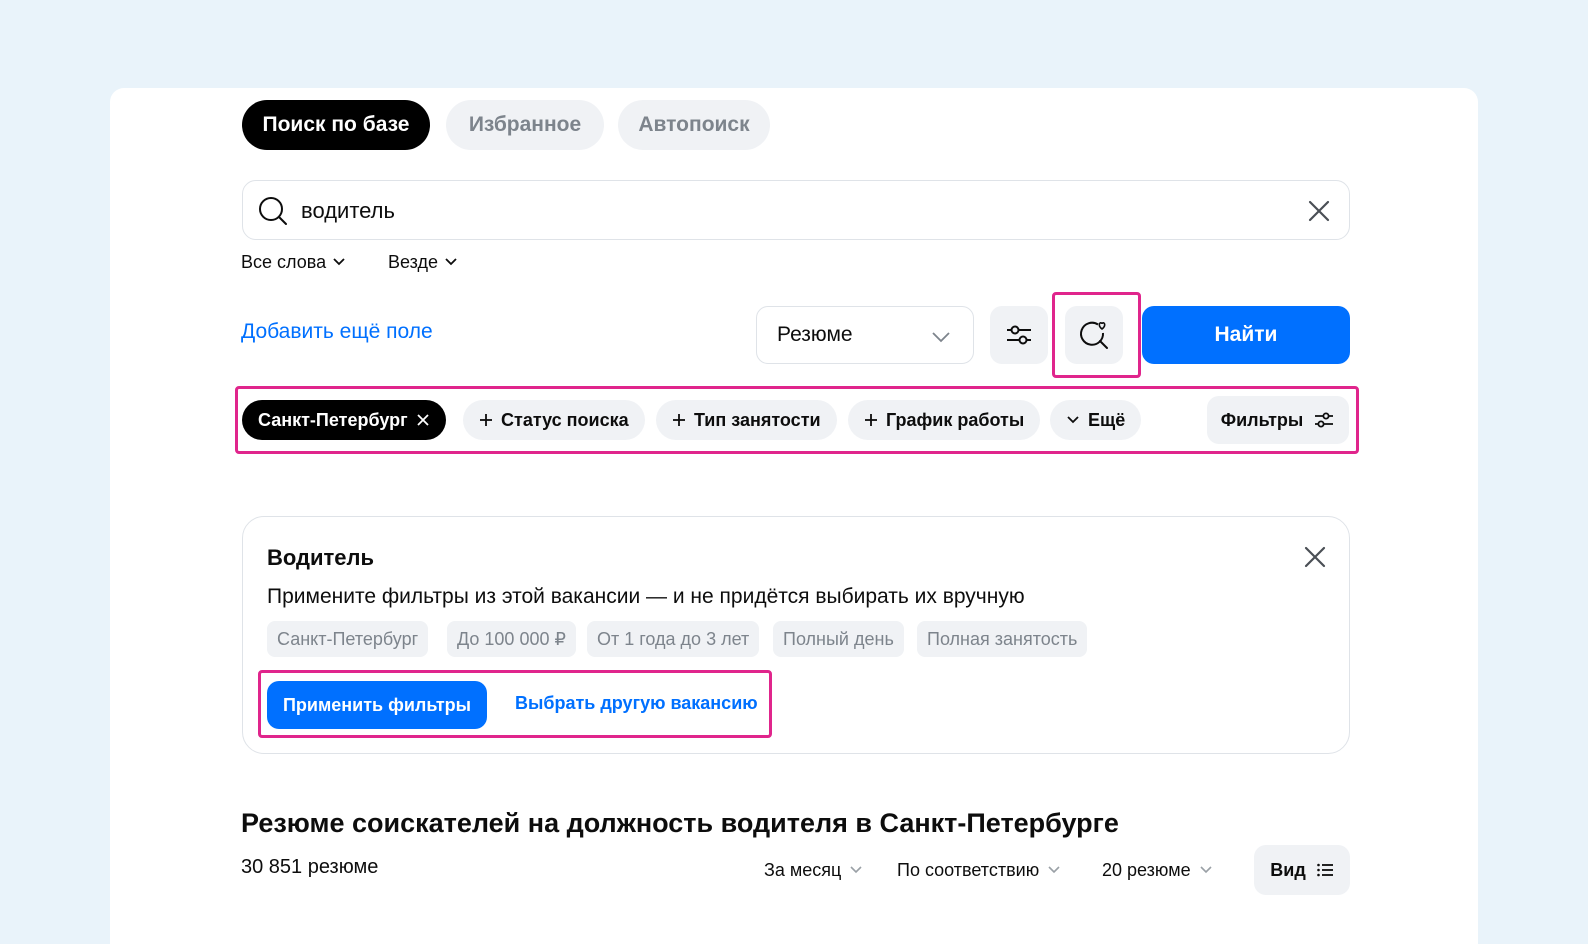 The image size is (1588, 944). What do you see at coordinates (333, 419) in the screenshot?
I see `chip-city-label: Санкт-Петербург` at bounding box center [333, 419].